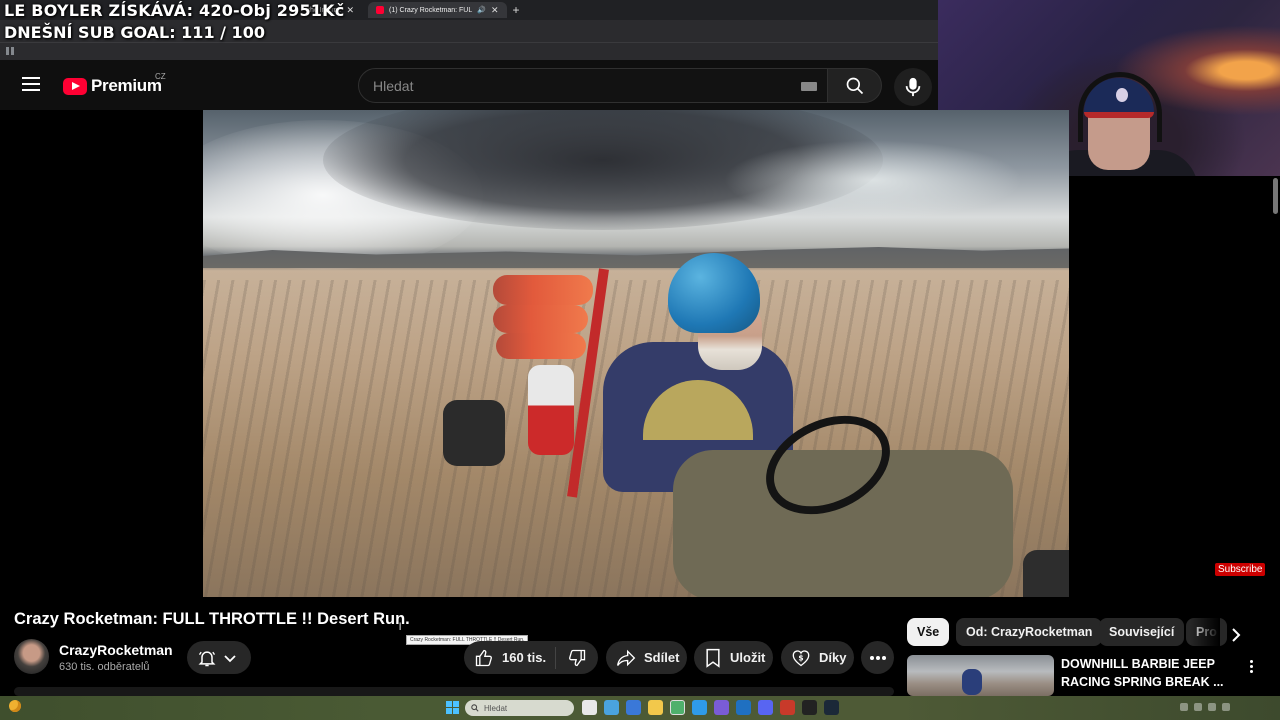 This screenshot has height=720, width=1280. What do you see at coordinates (589, 707) in the screenshot?
I see `task-view-icon` at bounding box center [589, 707].